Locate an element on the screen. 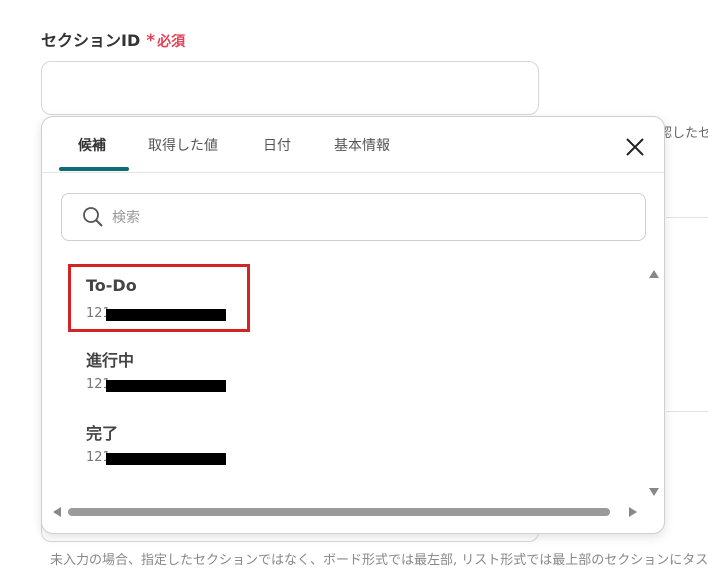 Image resolution: width=708 pixels, height=568 pixels. tab-candidates: 候補 is located at coordinates (92, 145).